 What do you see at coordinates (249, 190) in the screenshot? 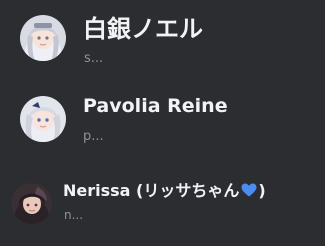
I see `blue-heart-icon` at bounding box center [249, 190].